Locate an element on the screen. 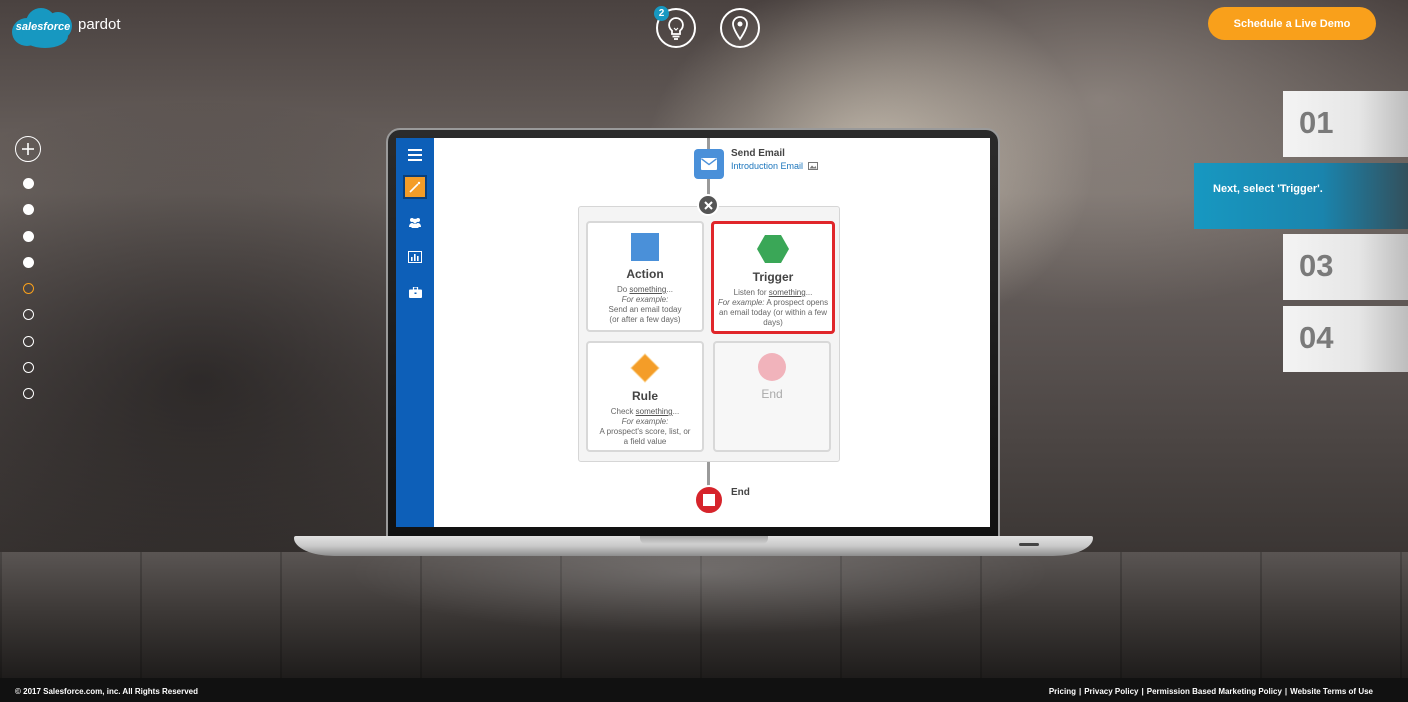 Image resolution: width=1408 pixels, height=702 pixels. expand-button is located at coordinates (28, 149).